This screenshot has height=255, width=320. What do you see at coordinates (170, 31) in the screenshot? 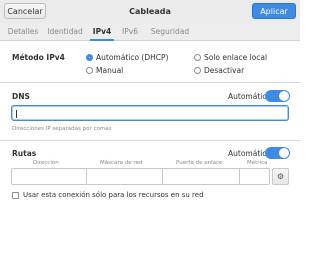
I see `tab-security: Seguridad` at bounding box center [170, 31].